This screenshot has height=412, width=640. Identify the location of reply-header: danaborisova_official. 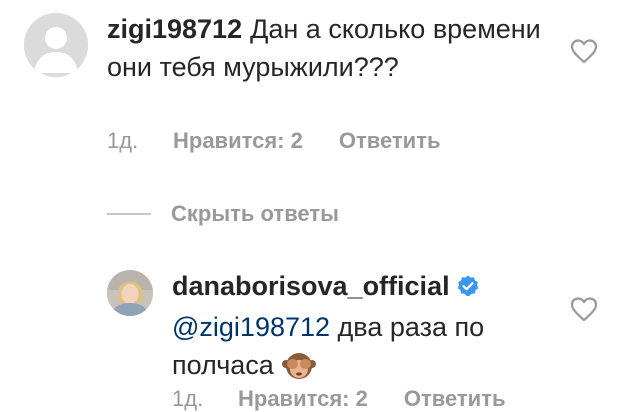
(362, 287).